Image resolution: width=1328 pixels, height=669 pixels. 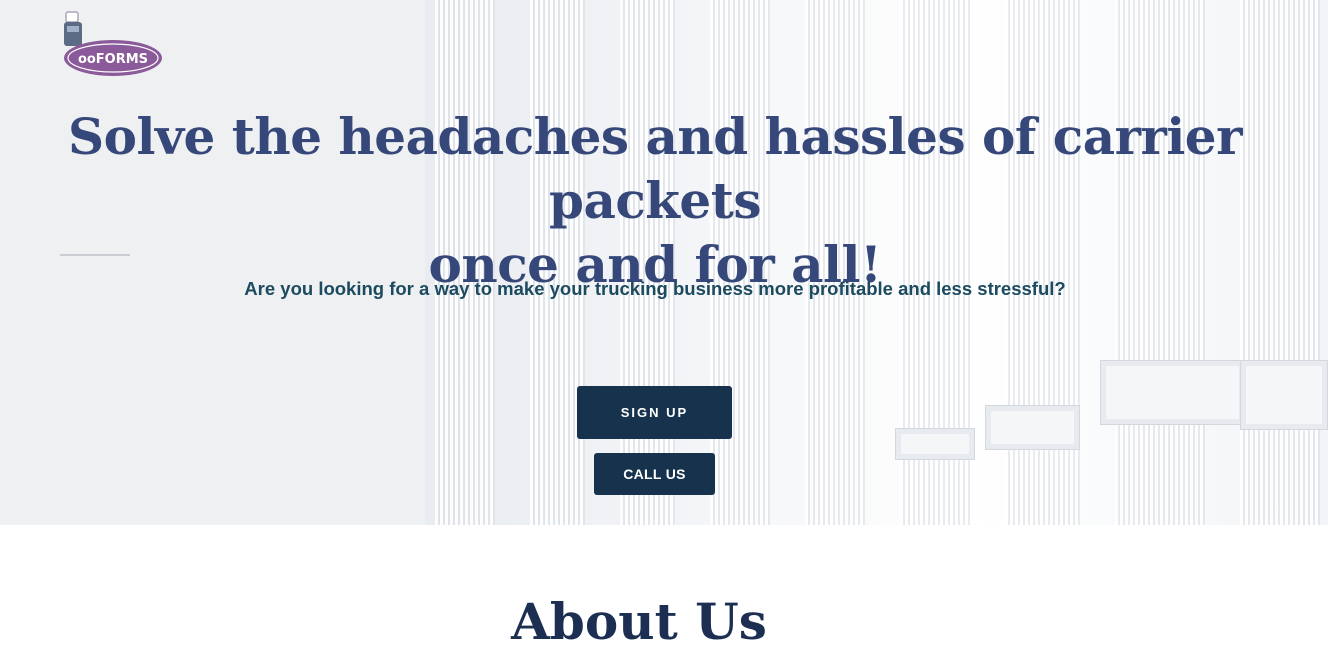 I want to click on svg-text: ooFORMS, so click(x=113, y=59).